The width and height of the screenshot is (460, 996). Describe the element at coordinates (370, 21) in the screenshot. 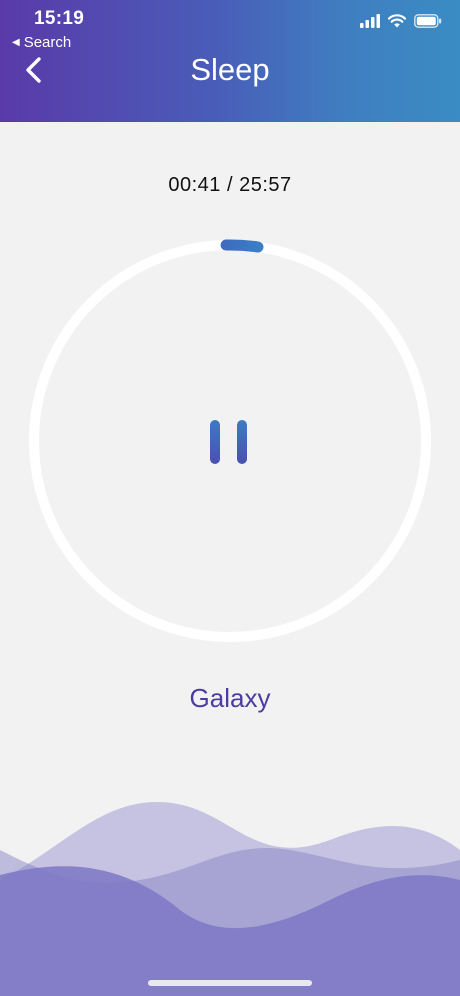

I see `cellular-signal-icon` at that location.